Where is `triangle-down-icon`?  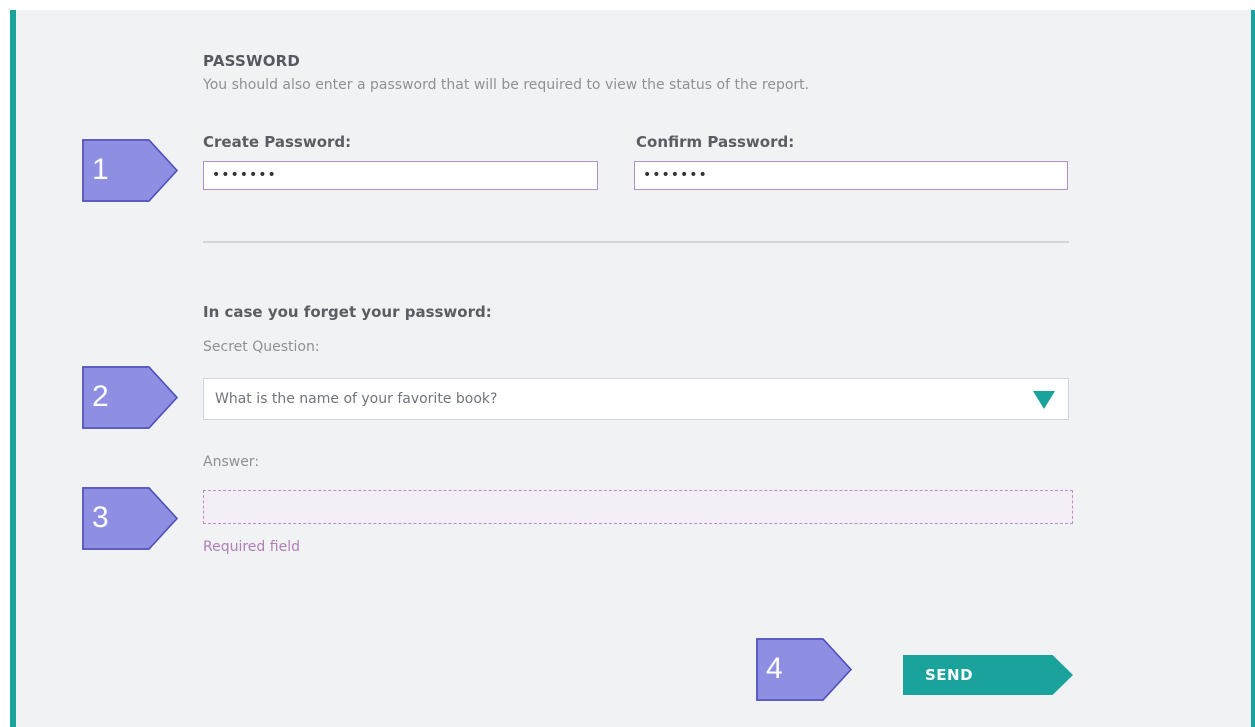
triangle-down-icon is located at coordinates (1044, 400).